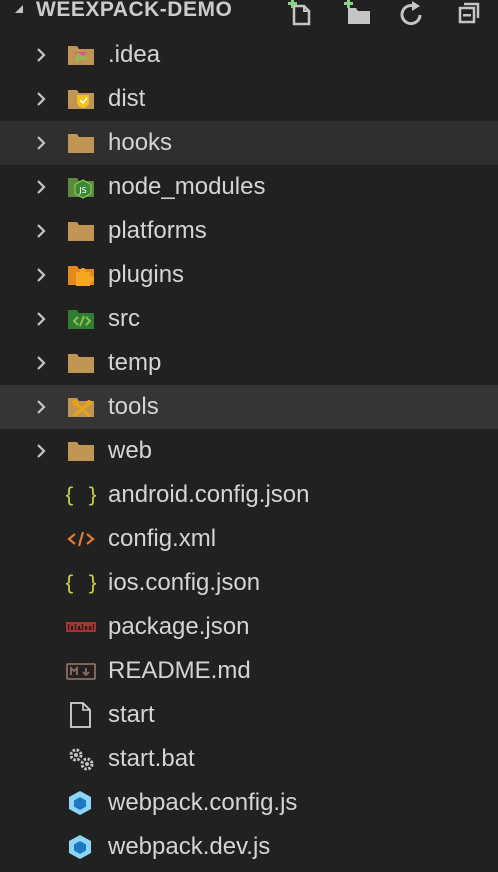 This screenshot has width=498, height=872. What do you see at coordinates (134, 54) in the screenshot?
I see `tree-item-label: .idea` at bounding box center [134, 54].